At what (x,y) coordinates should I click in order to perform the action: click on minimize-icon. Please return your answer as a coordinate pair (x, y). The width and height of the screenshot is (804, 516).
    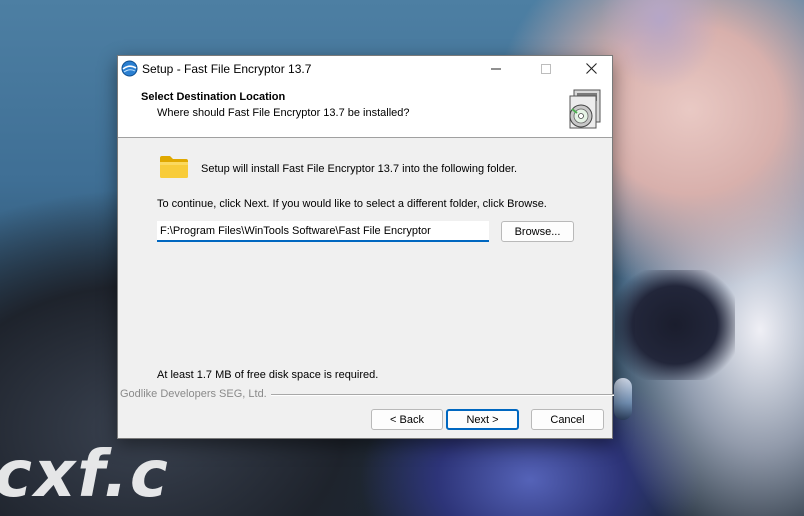
    Looking at the image, I should click on (496, 68).